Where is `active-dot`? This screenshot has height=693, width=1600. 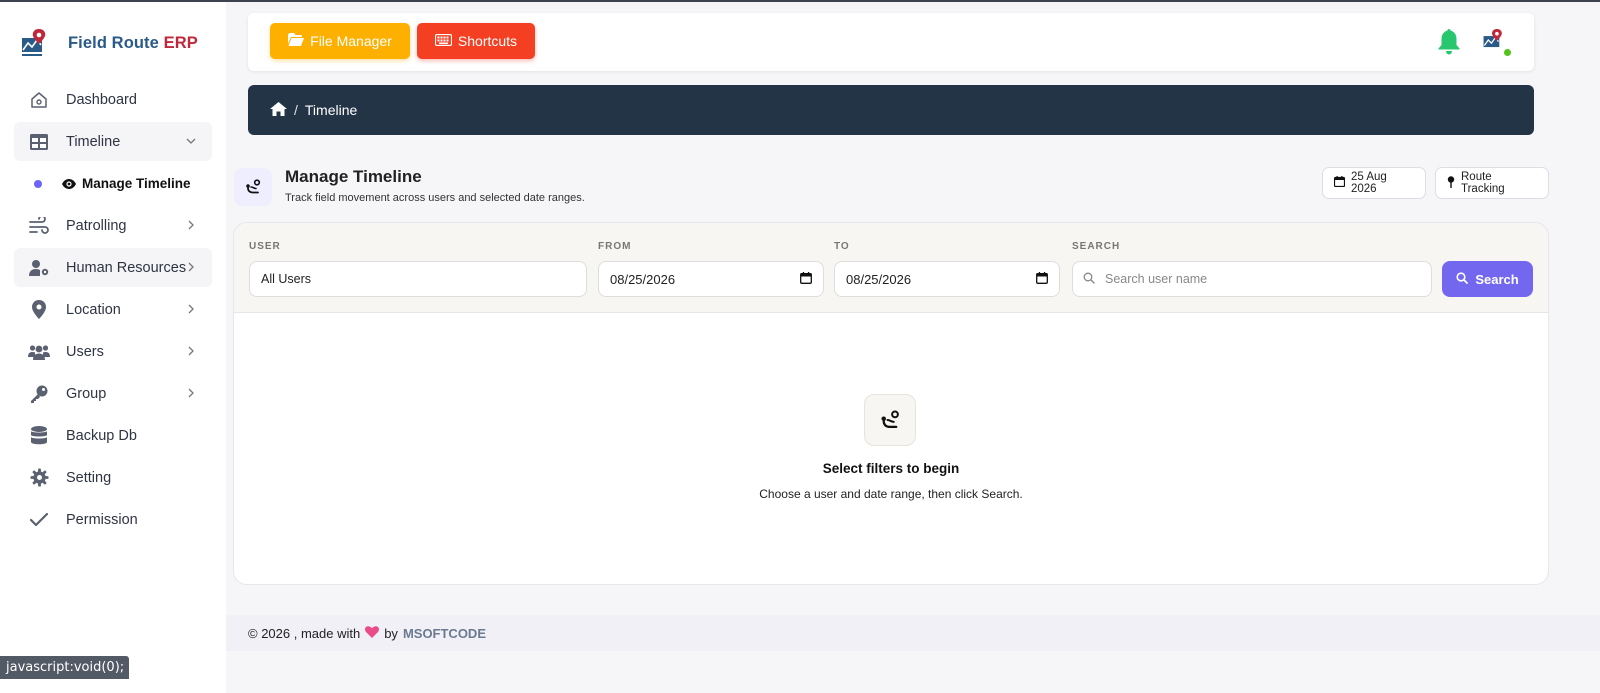 active-dot is located at coordinates (38, 183).